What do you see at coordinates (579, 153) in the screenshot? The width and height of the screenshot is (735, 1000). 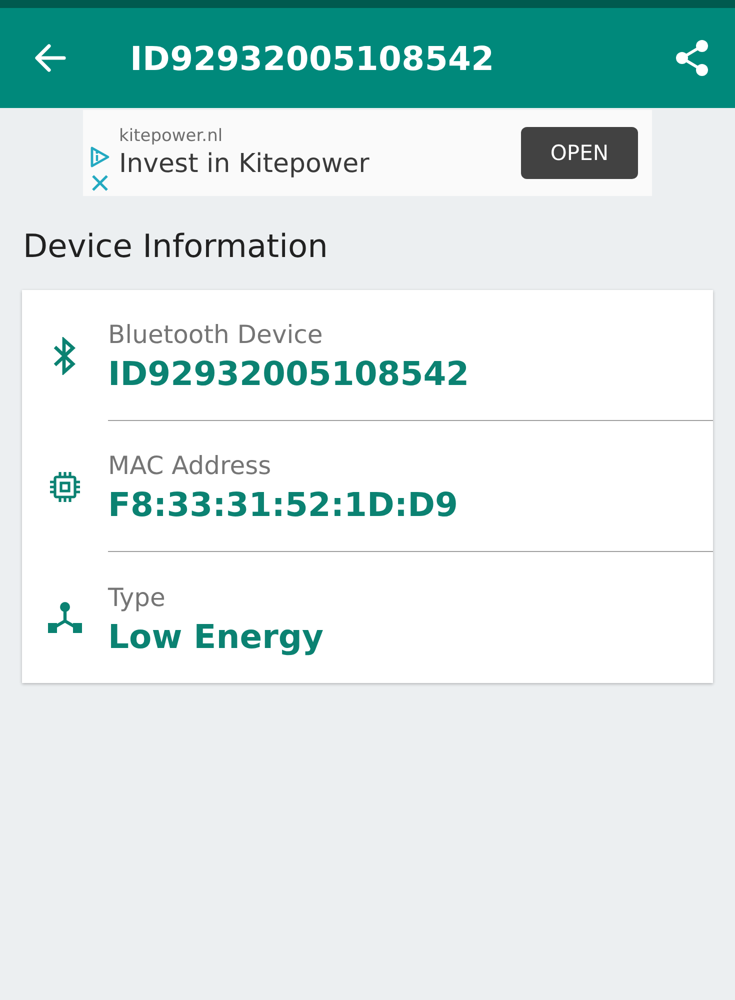 I see `open-button: OPEN` at bounding box center [579, 153].